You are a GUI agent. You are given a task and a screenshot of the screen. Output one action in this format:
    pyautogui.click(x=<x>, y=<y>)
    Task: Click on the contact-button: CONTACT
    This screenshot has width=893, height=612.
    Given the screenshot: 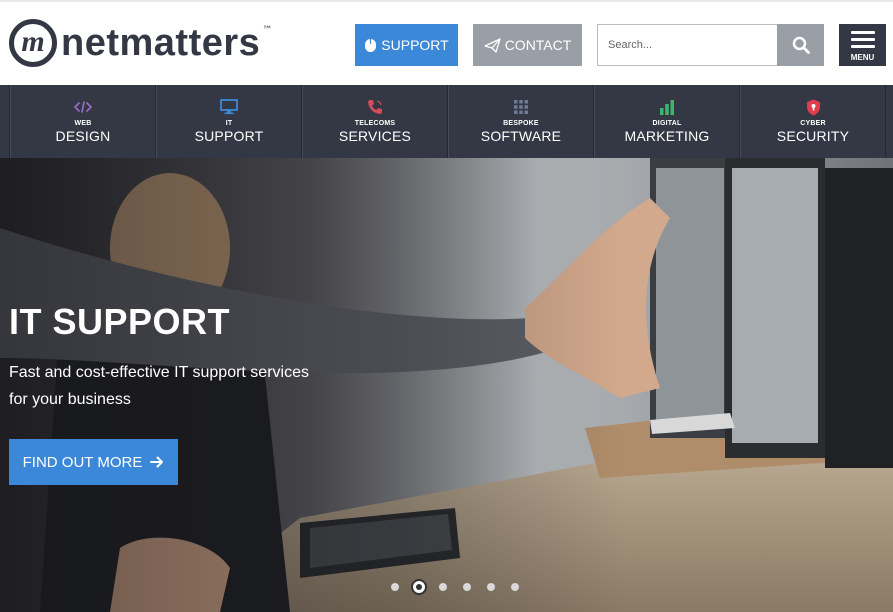 What is the action you would take?
    pyautogui.click(x=527, y=45)
    